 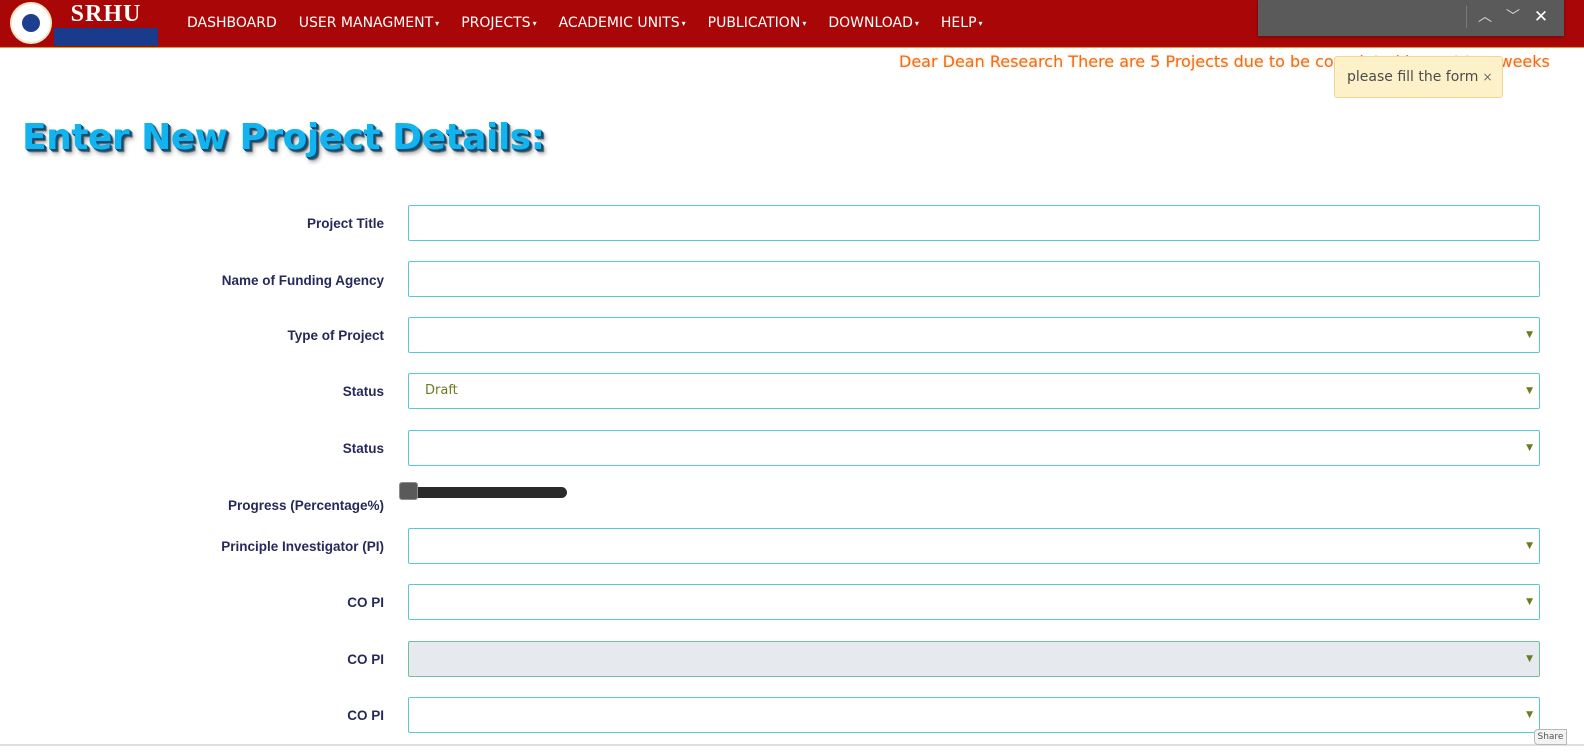 What do you see at coordinates (974, 391) in the screenshot?
I see `status-select: Draft ▼` at bounding box center [974, 391].